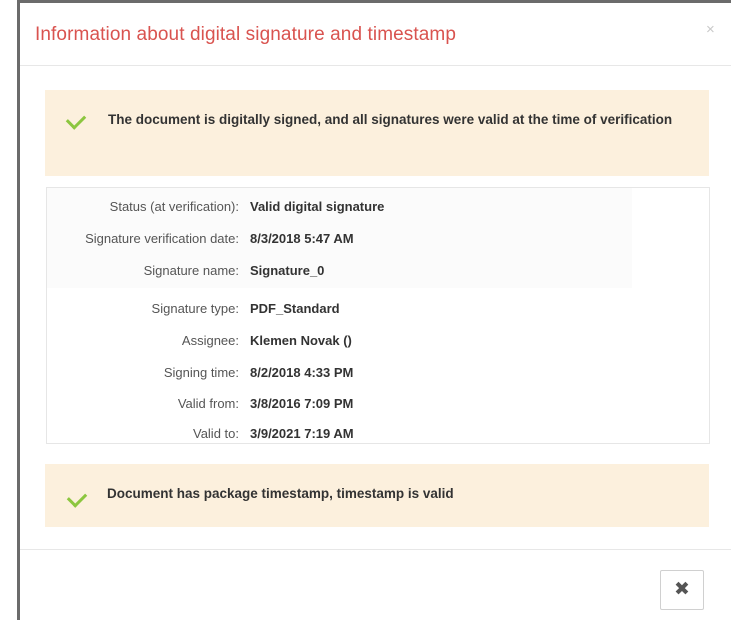  What do you see at coordinates (302, 238) in the screenshot?
I see `detail-value: 8/3/2018 5:47 AM` at bounding box center [302, 238].